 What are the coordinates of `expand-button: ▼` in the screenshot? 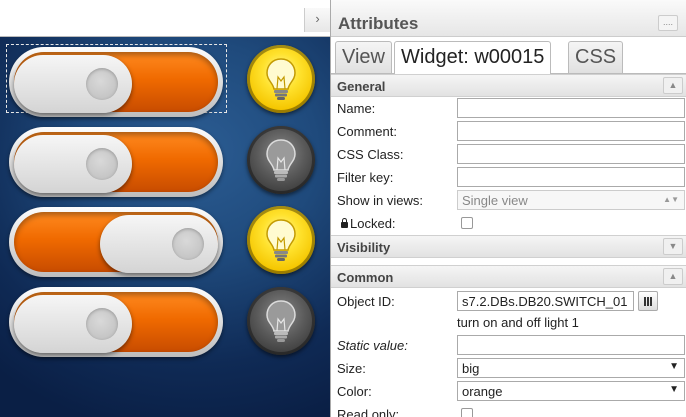 It's located at (673, 246).